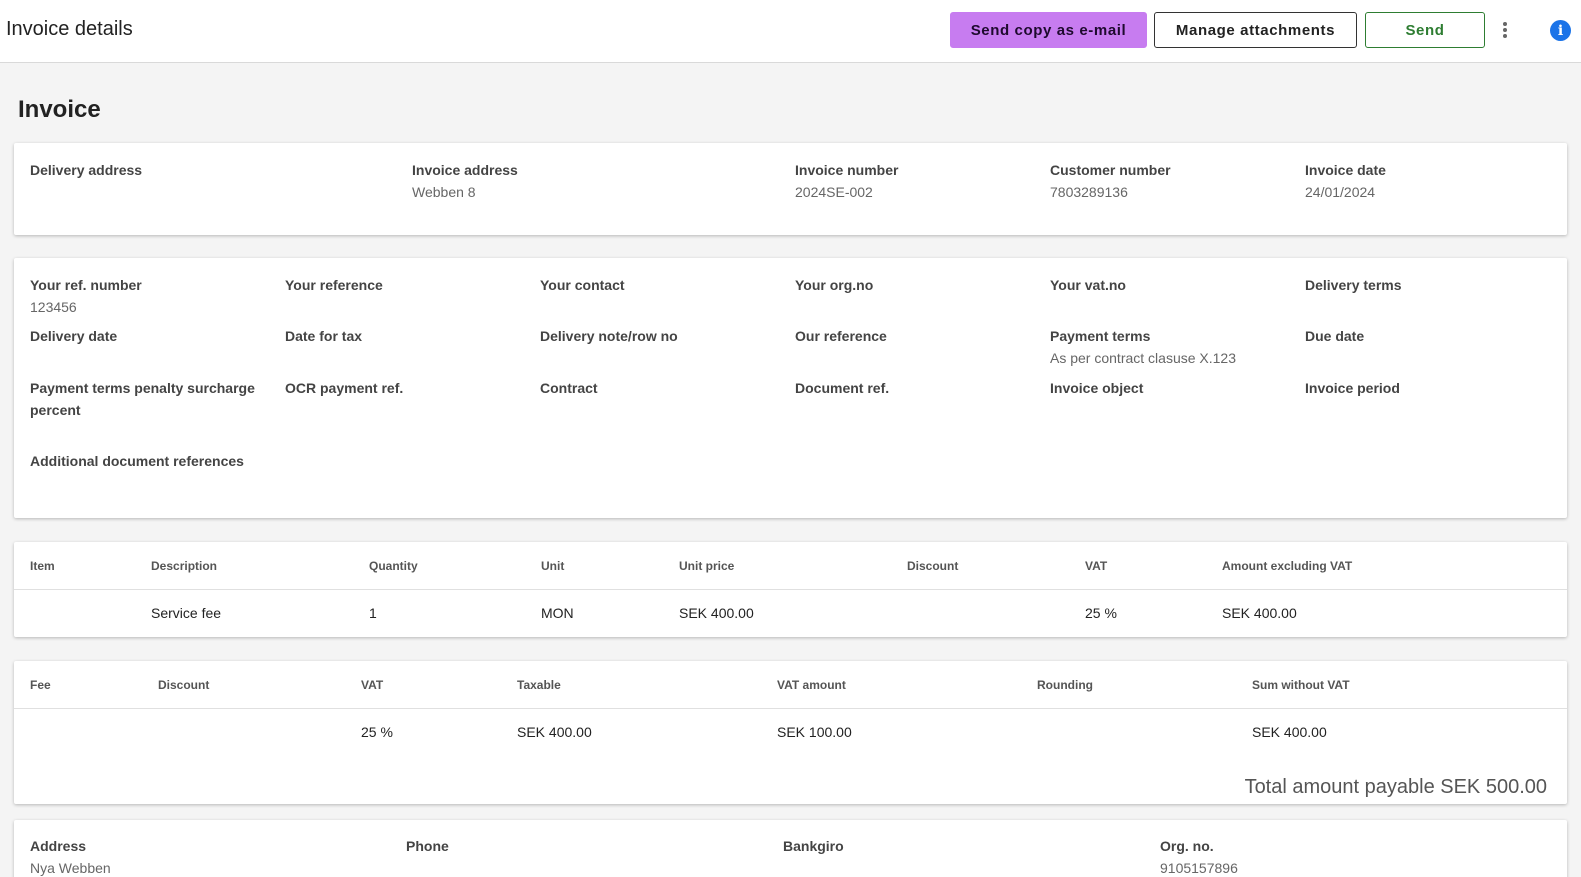  What do you see at coordinates (1289, 732) in the screenshot?
I see `cell-sum-without-vat: SEK 400.00` at bounding box center [1289, 732].